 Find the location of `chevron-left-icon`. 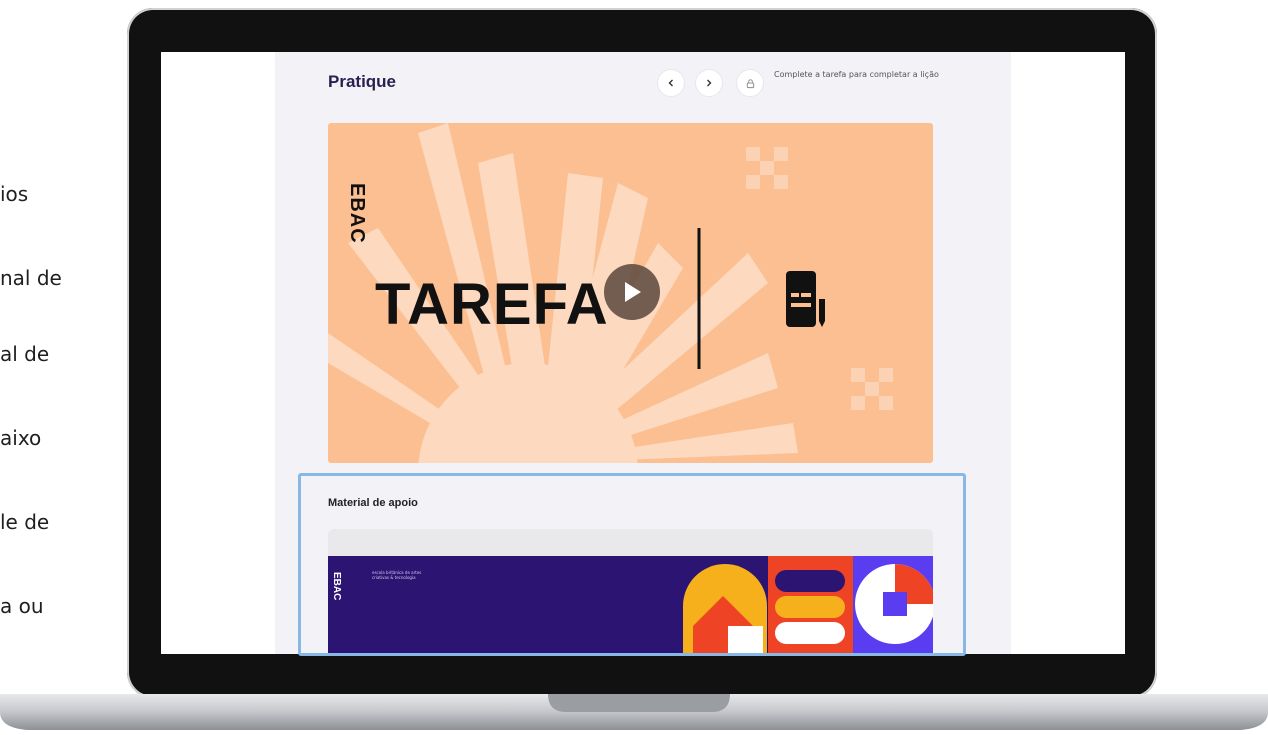

chevron-left-icon is located at coordinates (670, 83).